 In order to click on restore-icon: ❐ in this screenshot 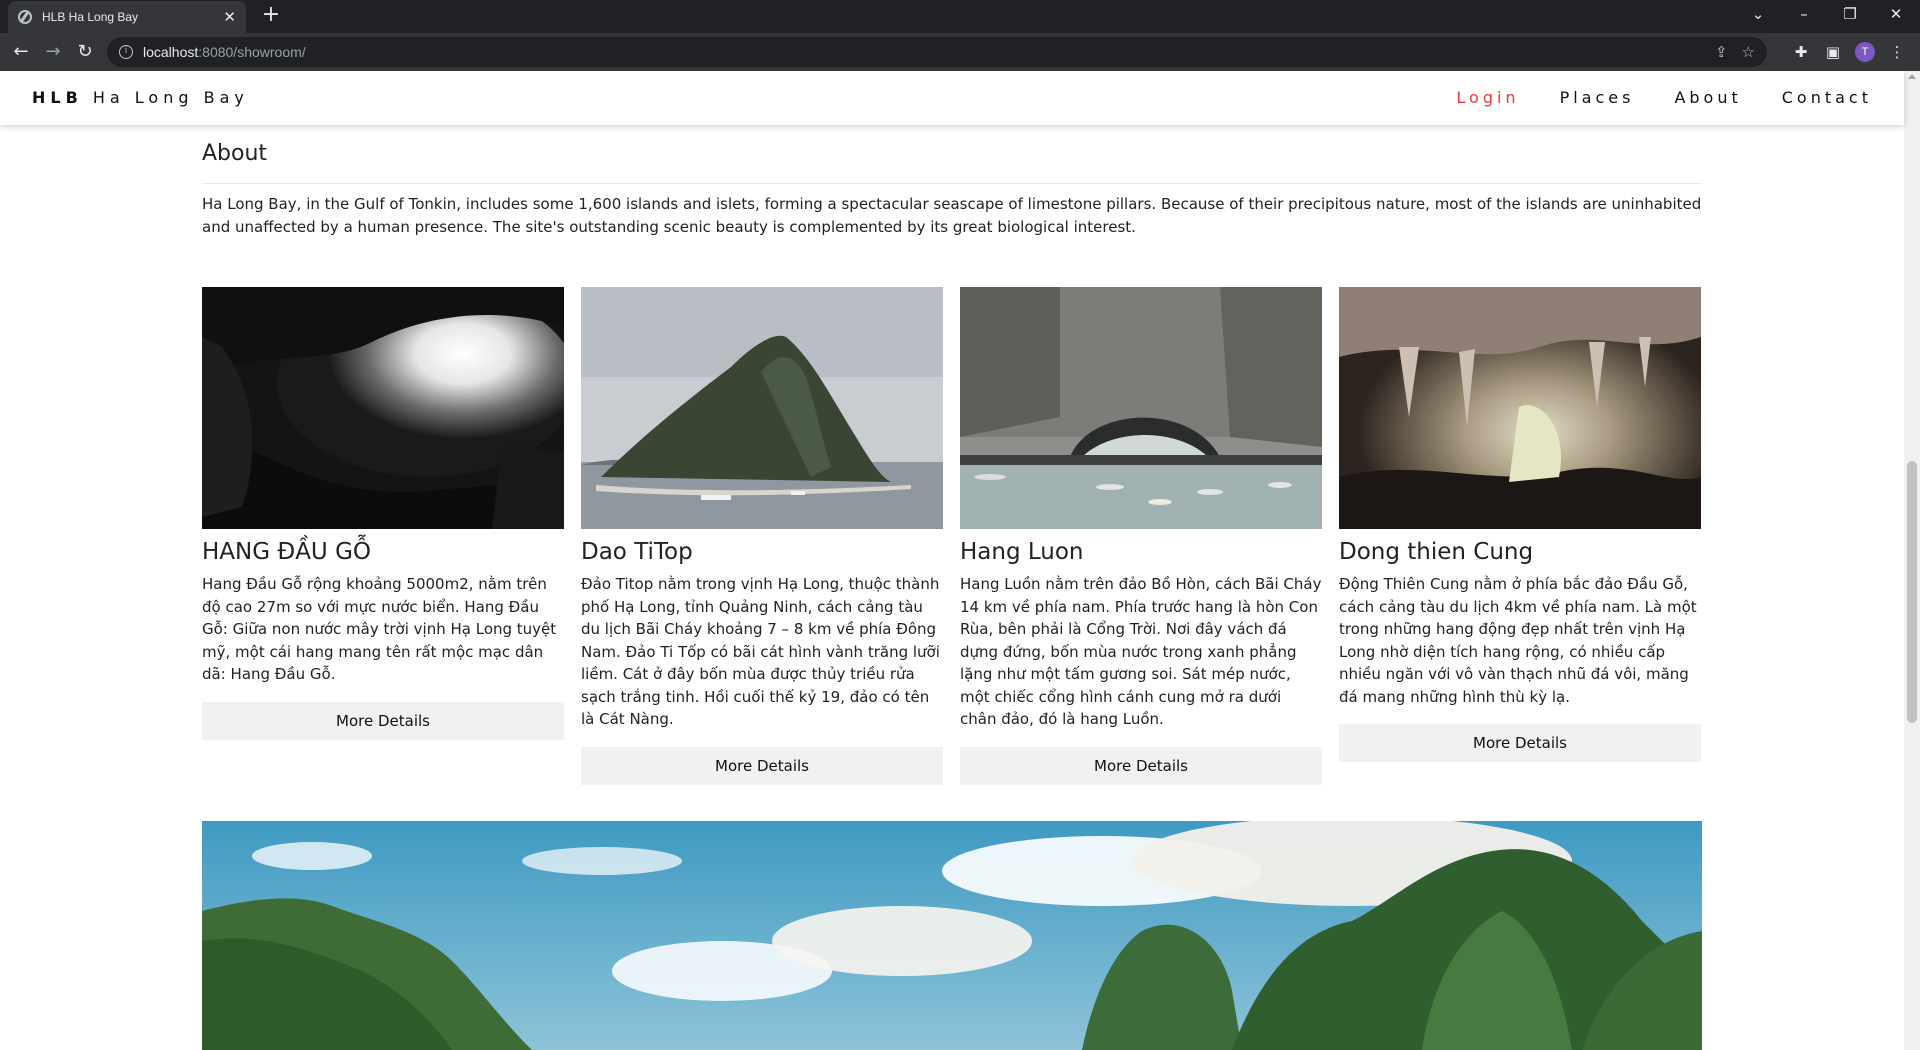, I will do `click(1850, 15)`.